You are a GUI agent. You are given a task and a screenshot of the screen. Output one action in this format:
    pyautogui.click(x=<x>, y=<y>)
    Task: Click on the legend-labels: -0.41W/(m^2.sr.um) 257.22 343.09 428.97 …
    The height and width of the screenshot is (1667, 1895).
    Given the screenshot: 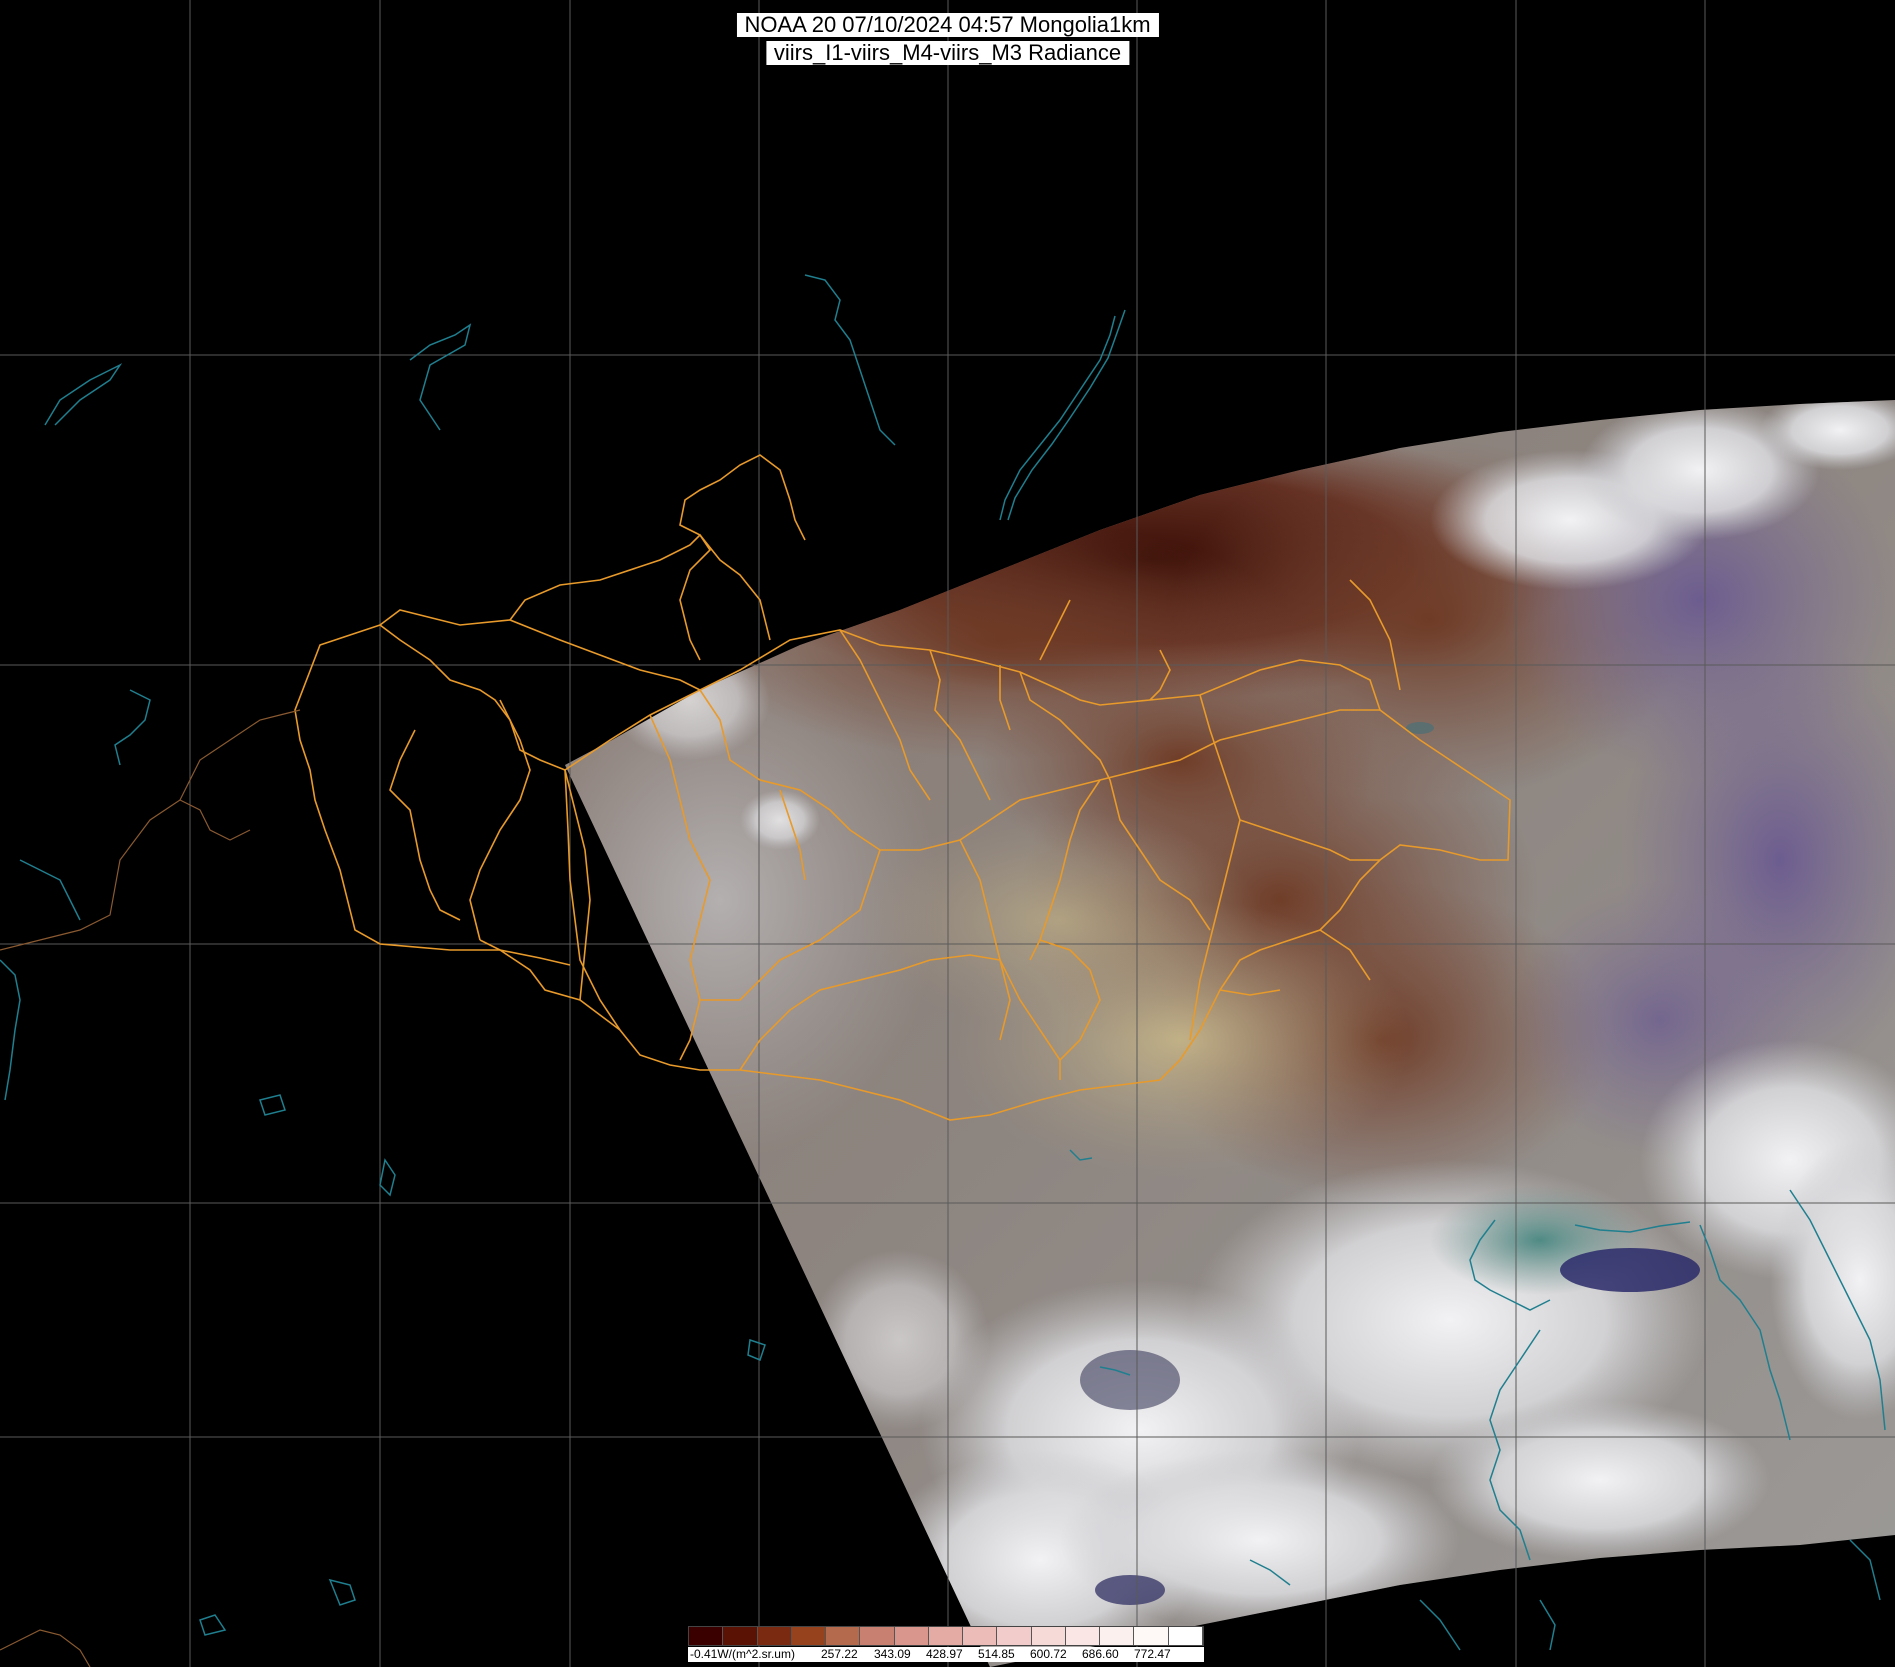 What is the action you would take?
    pyautogui.click(x=946, y=1654)
    